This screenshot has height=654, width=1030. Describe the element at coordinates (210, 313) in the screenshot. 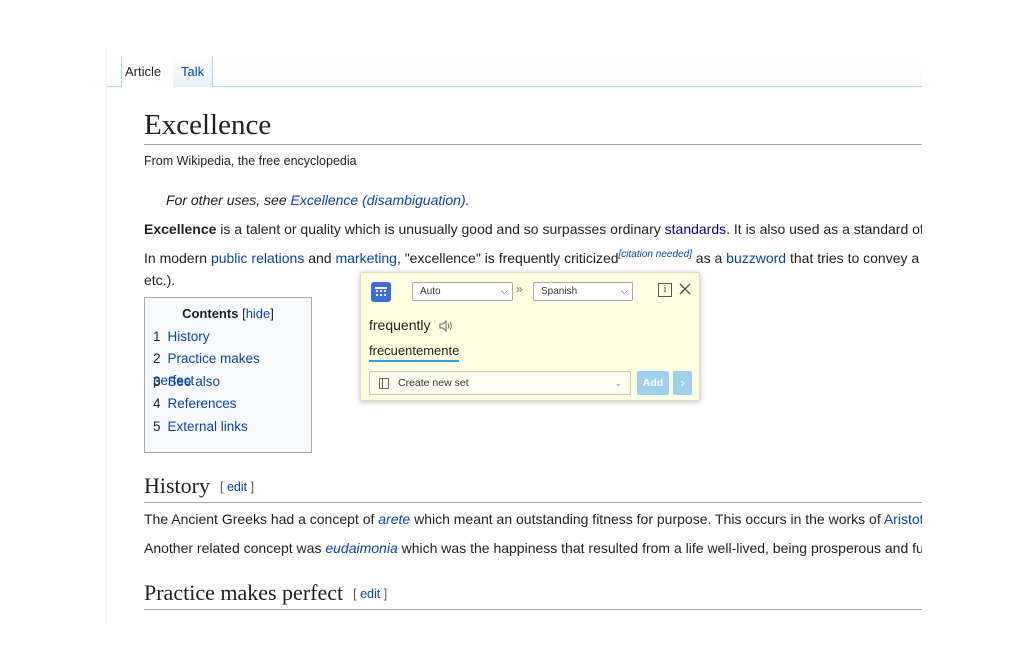

I see `toc-heading: Contents` at that location.